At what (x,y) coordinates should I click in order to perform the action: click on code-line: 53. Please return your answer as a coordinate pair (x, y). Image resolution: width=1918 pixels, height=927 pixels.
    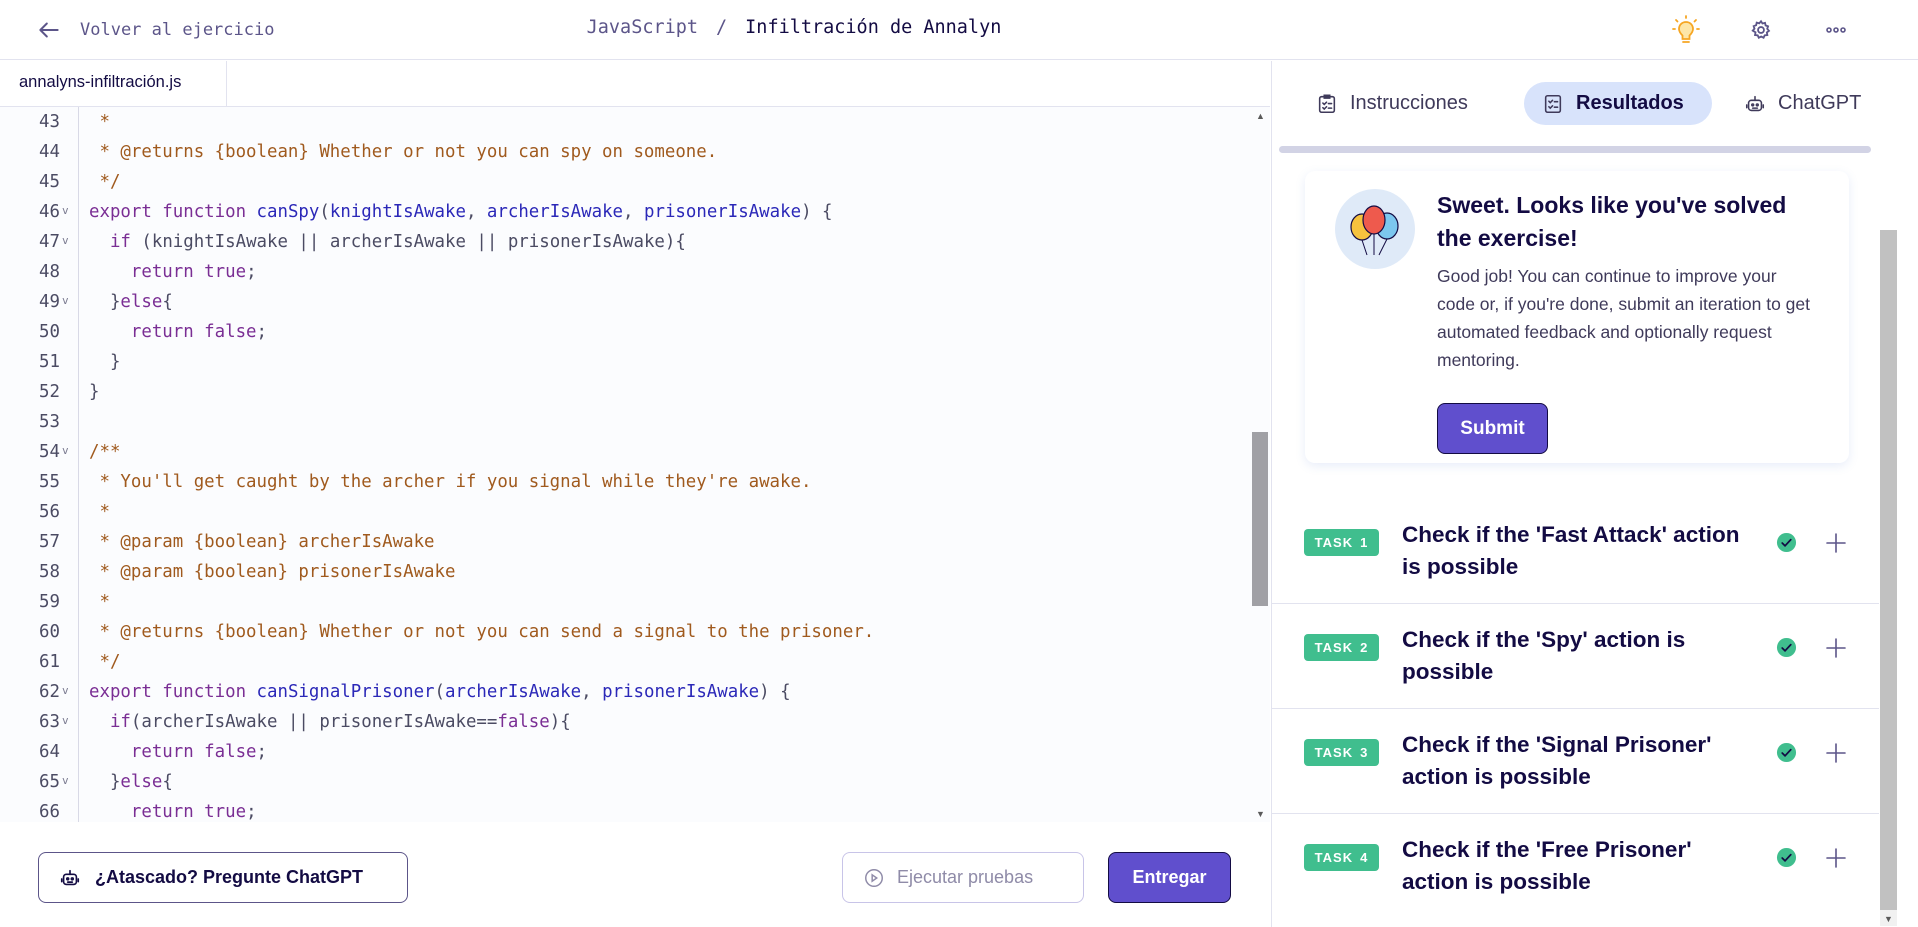
    Looking at the image, I should click on (625, 422).